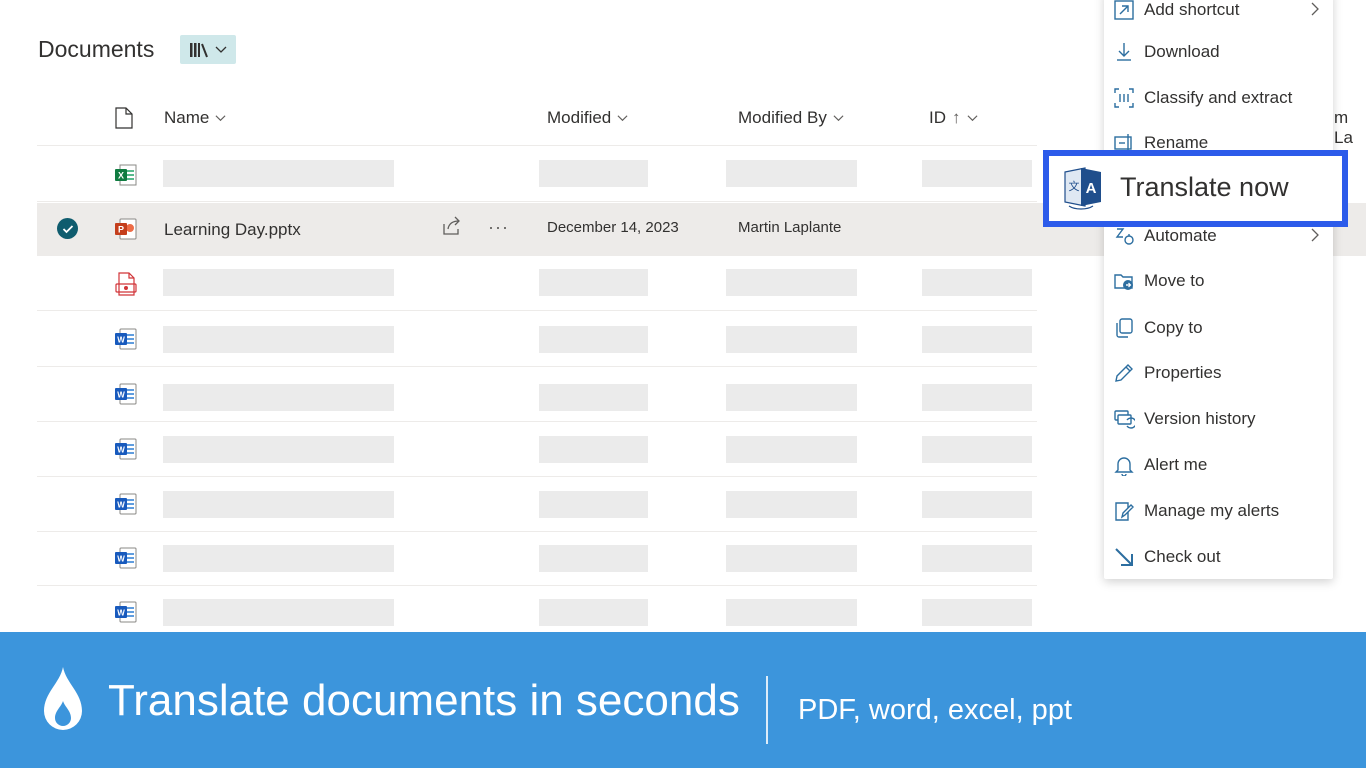 This screenshot has height=768, width=1366. I want to click on menu-item-classify-and-extract: Classify and extract, so click(1218, 98).